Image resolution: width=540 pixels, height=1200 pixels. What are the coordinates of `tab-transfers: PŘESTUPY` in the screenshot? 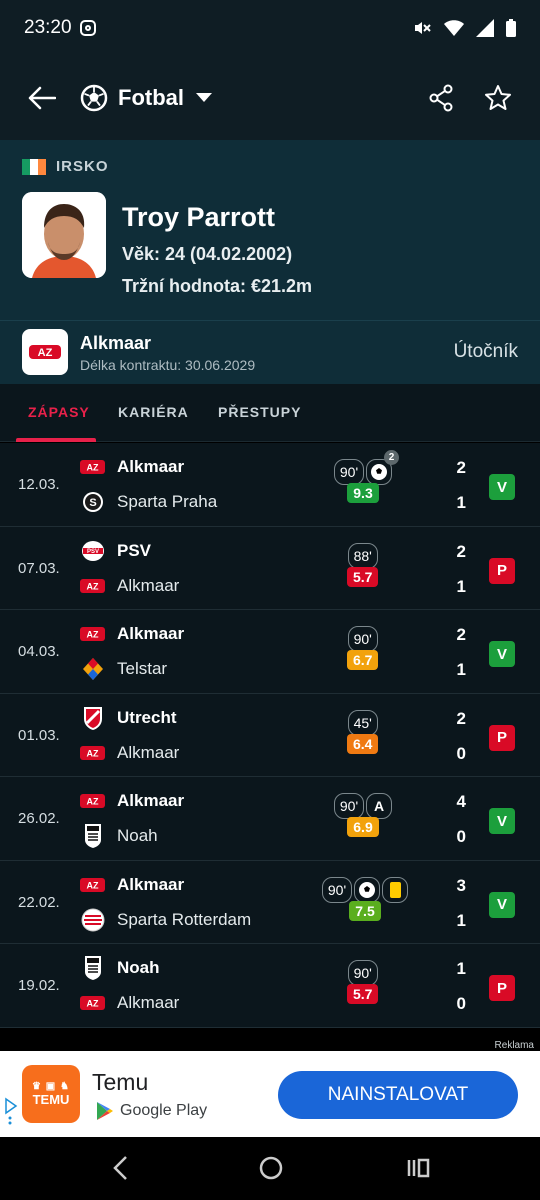 It's located at (259, 412).